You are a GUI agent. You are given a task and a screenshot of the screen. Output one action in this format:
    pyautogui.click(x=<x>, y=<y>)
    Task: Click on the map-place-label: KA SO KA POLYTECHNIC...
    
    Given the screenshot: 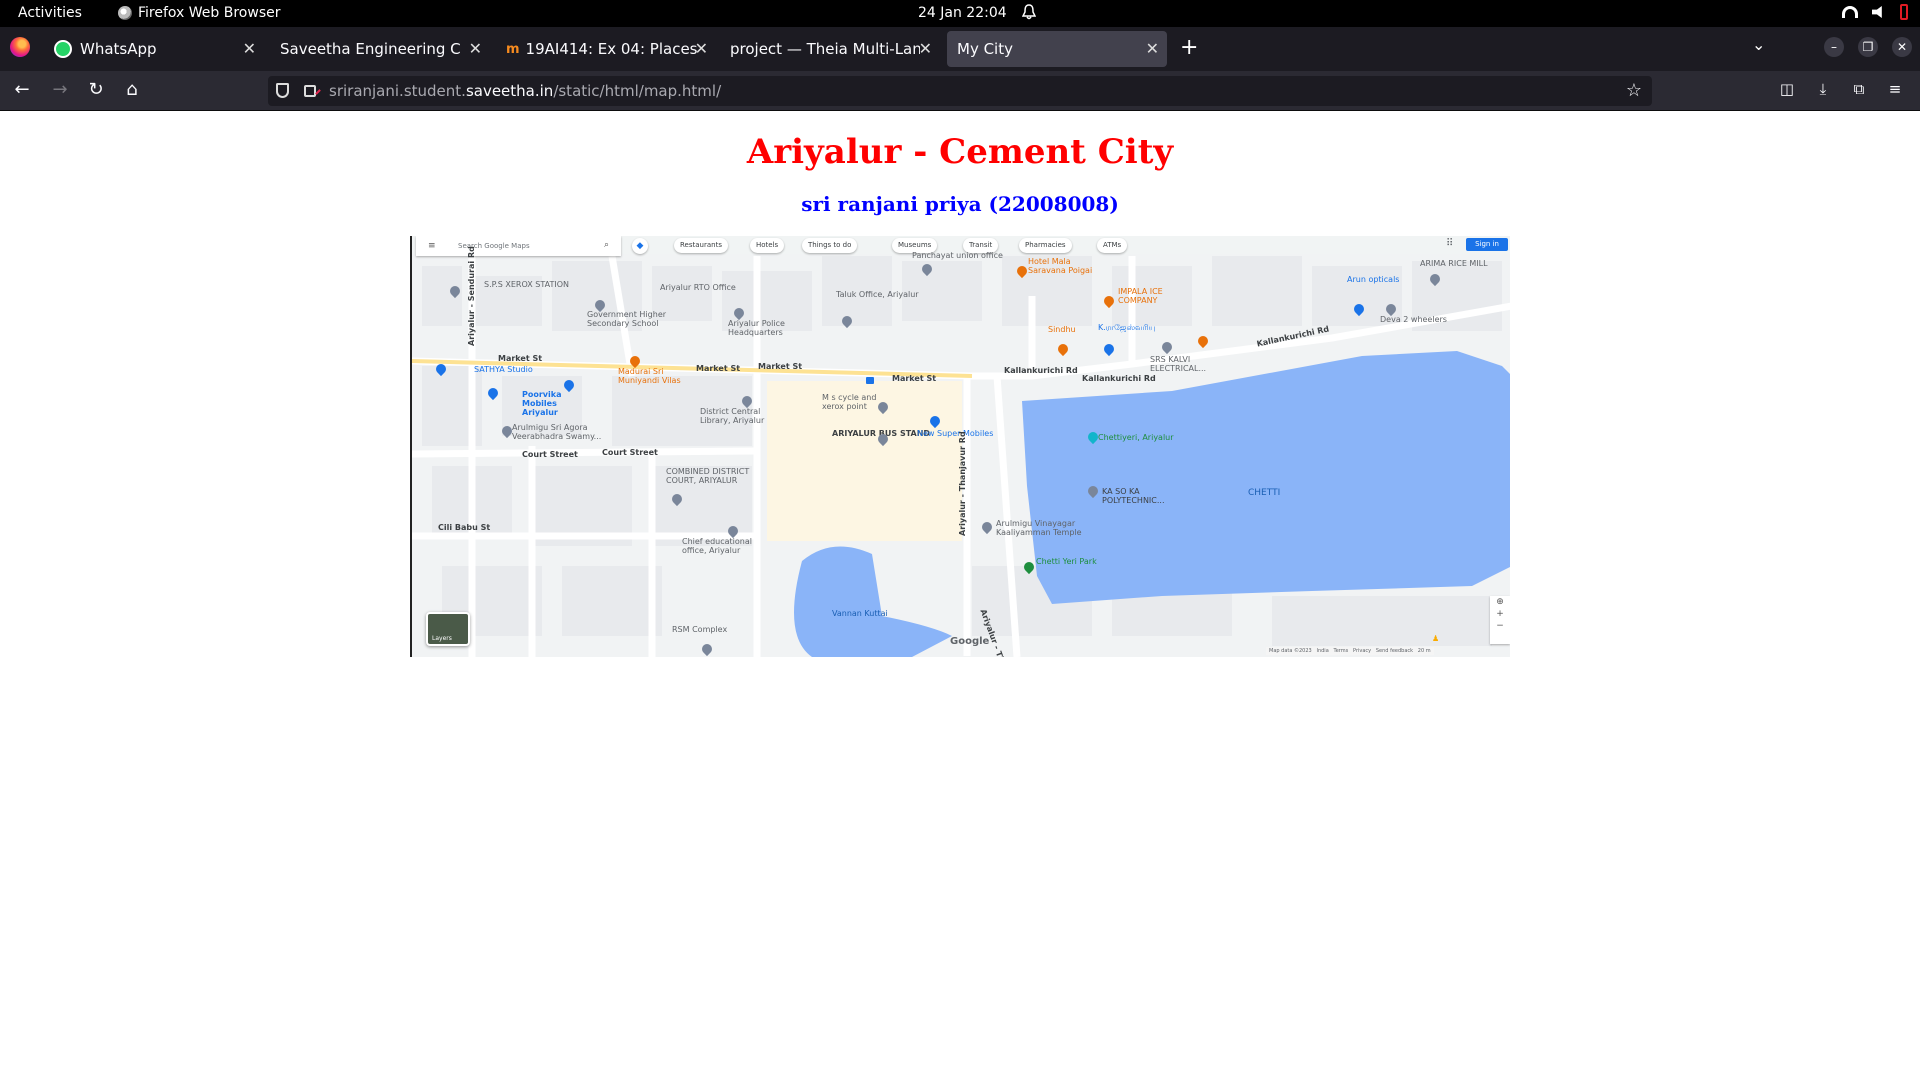 What is the action you would take?
    pyautogui.click(x=1133, y=496)
    